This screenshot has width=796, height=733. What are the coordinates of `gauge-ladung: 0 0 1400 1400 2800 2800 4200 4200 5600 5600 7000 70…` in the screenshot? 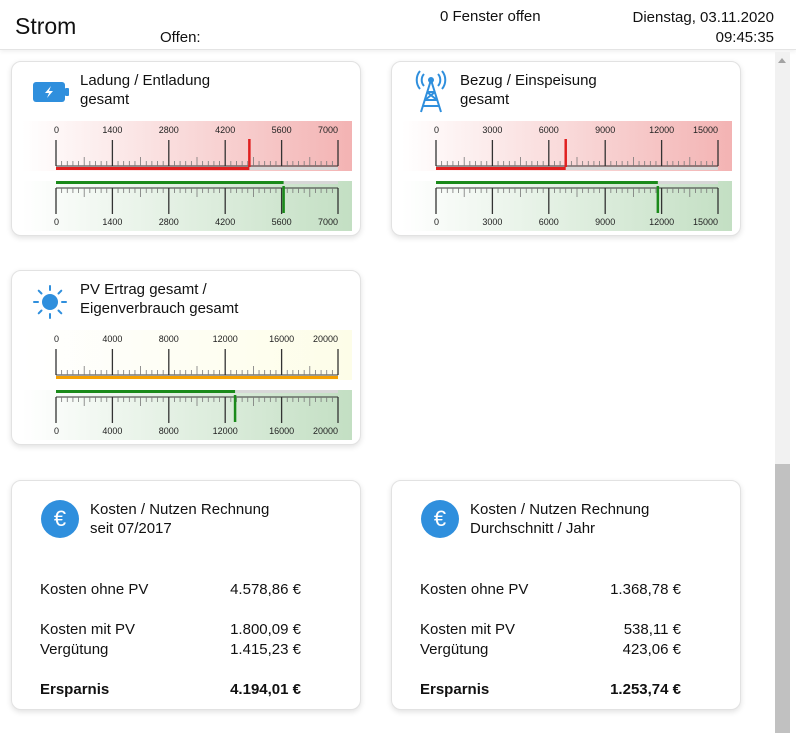 It's located at (187, 176).